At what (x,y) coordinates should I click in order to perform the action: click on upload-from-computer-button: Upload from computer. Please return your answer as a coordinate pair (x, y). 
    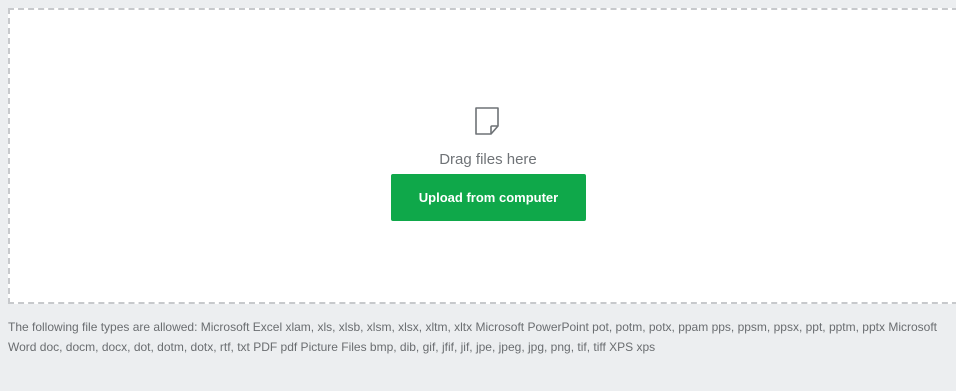
    Looking at the image, I should click on (488, 197).